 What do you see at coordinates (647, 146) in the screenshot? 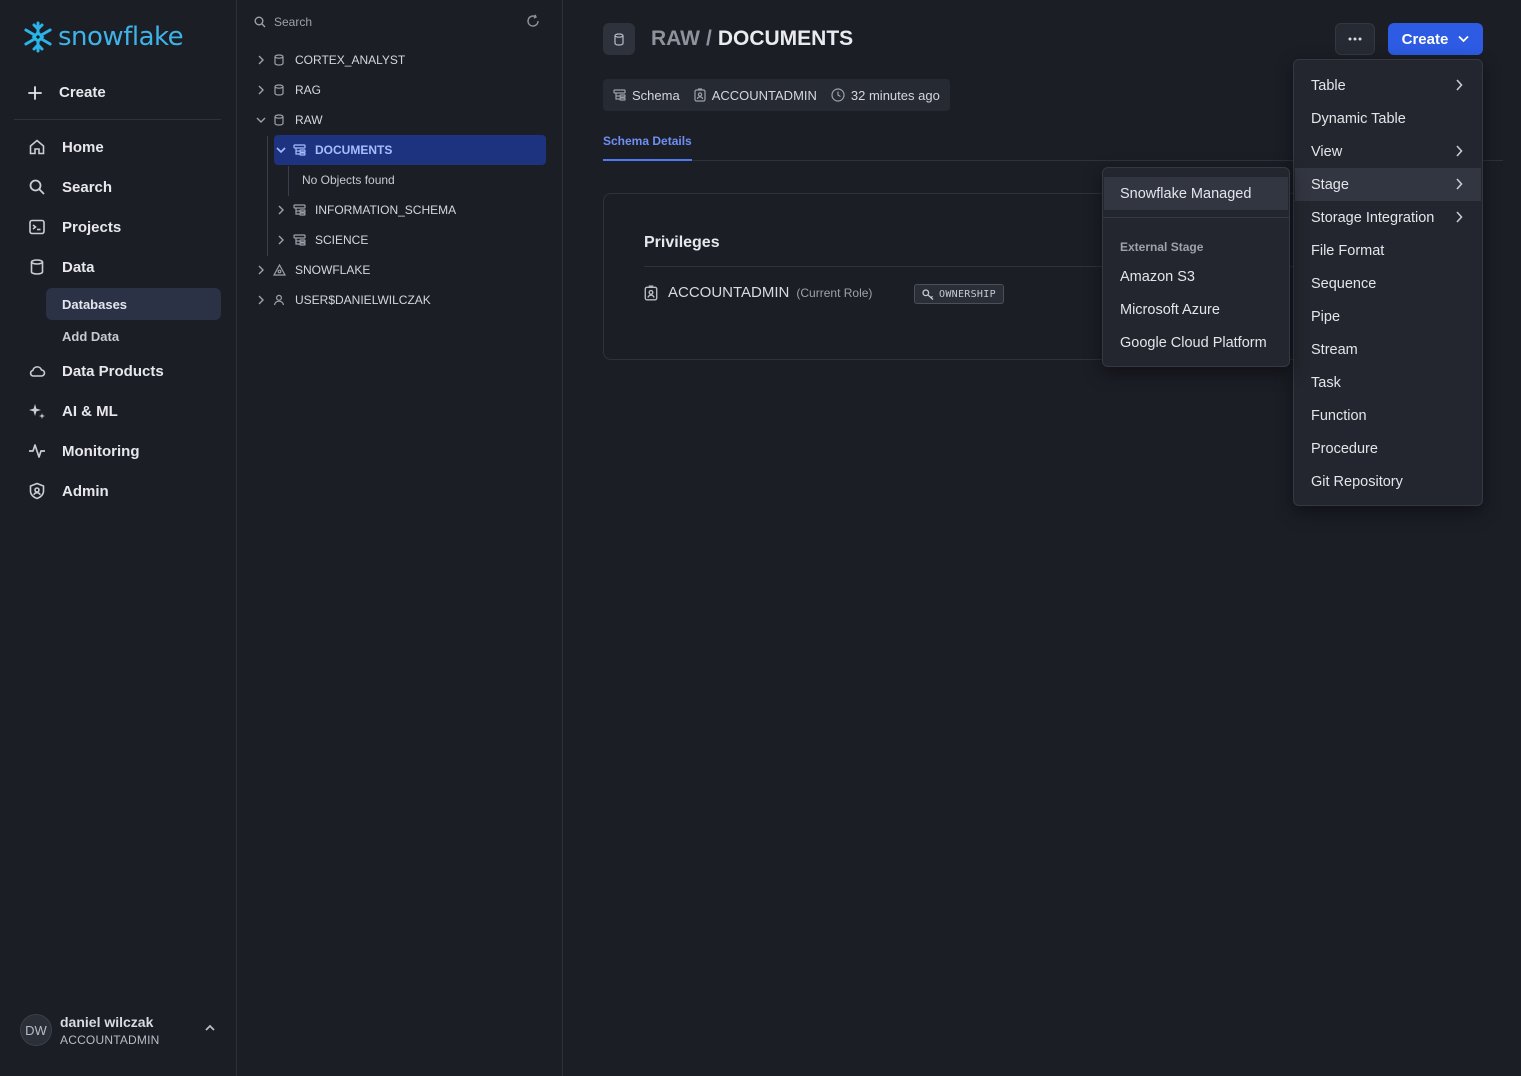
I see `tab-schema-details: Schema Details` at bounding box center [647, 146].